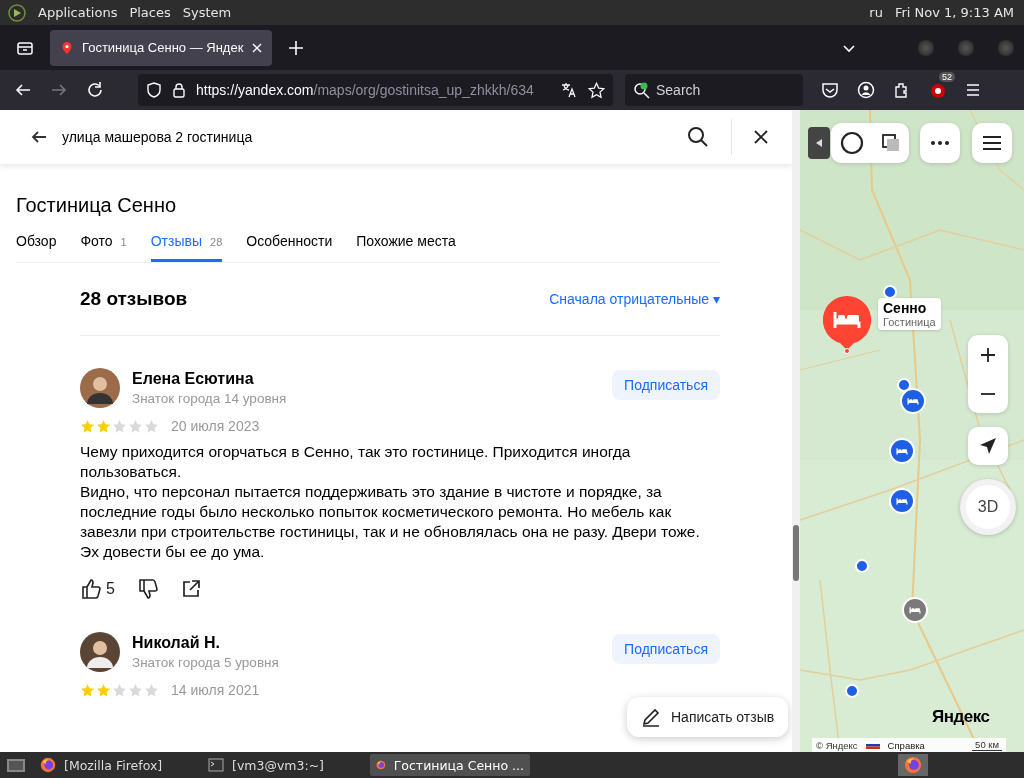 This screenshot has width=1024, height=778. Describe the element at coordinates (216, 765) in the screenshot. I see `terminal-icon` at that location.